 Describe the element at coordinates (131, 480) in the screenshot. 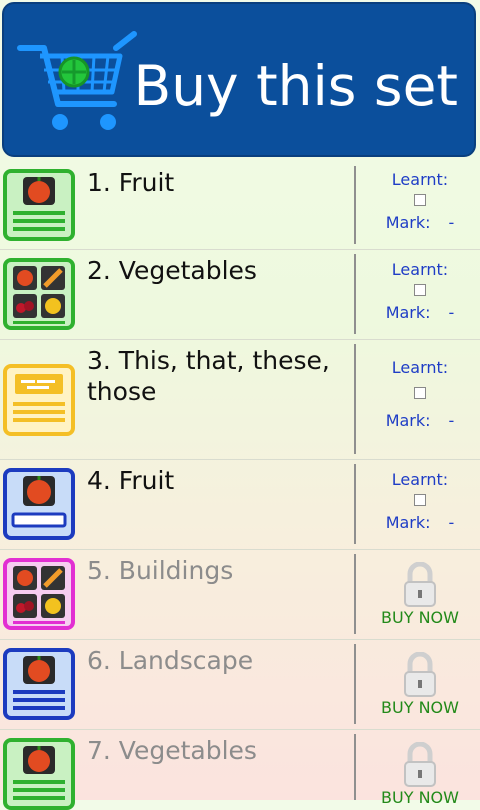

I see `set-title: 4. Fruit` at that location.